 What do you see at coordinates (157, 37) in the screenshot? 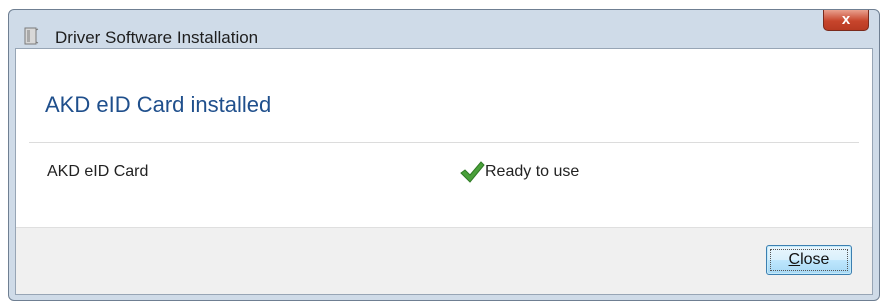
I see `window-title: Driver Software Installation` at bounding box center [157, 37].